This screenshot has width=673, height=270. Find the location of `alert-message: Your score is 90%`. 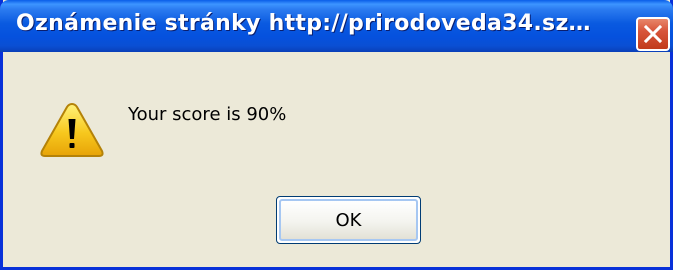

alert-message: Your score is 90% is located at coordinates (207, 114).